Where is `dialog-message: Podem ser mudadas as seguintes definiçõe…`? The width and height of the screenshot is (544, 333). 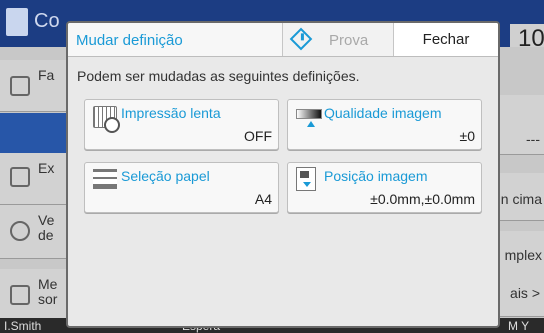 dialog-message: Podem ser mudadas as seguintes definiçõe… is located at coordinates (218, 76).